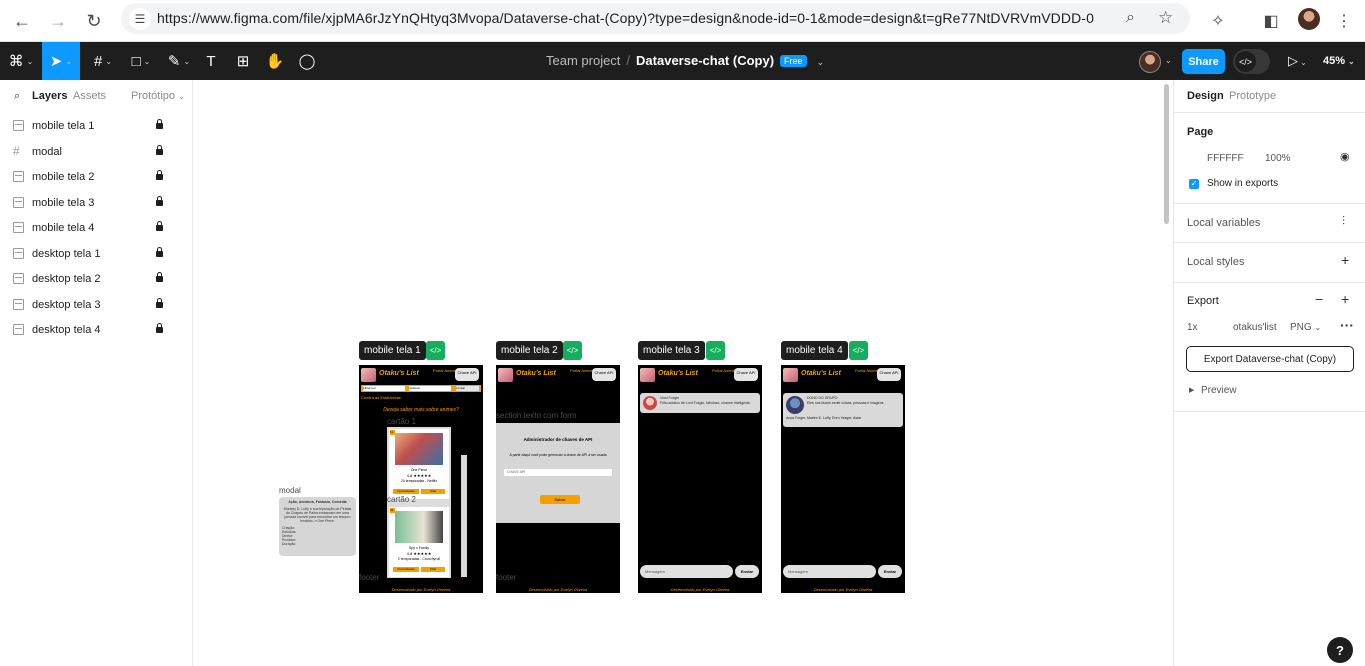  What do you see at coordinates (1165, 18) in the screenshot?
I see `bookmark-star-icon: ☆` at bounding box center [1165, 18].